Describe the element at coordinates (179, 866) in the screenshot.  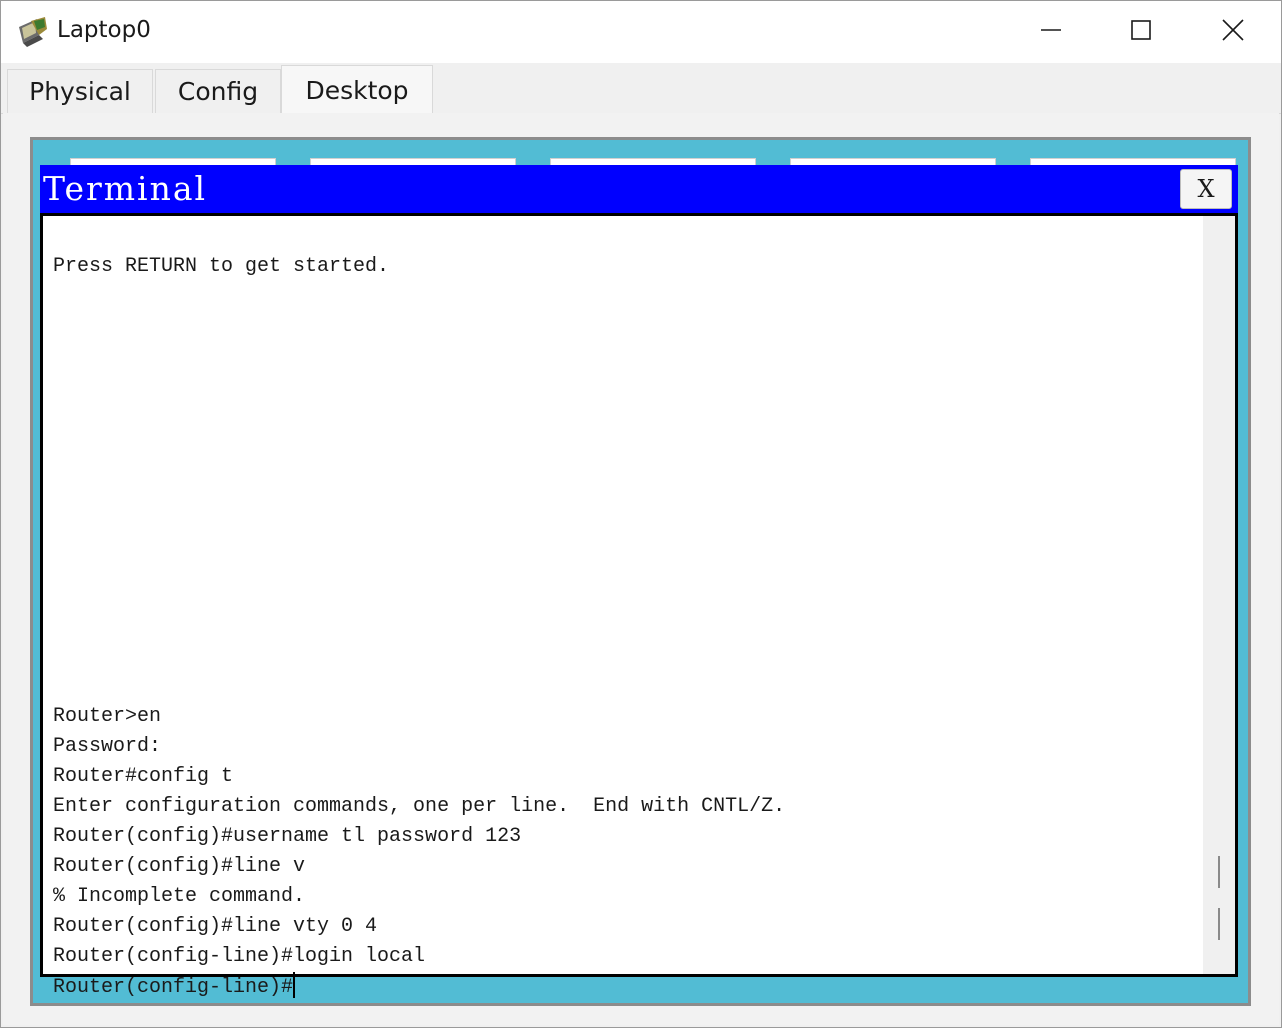
I see `terminal-line: Router(config)#line v` at that location.